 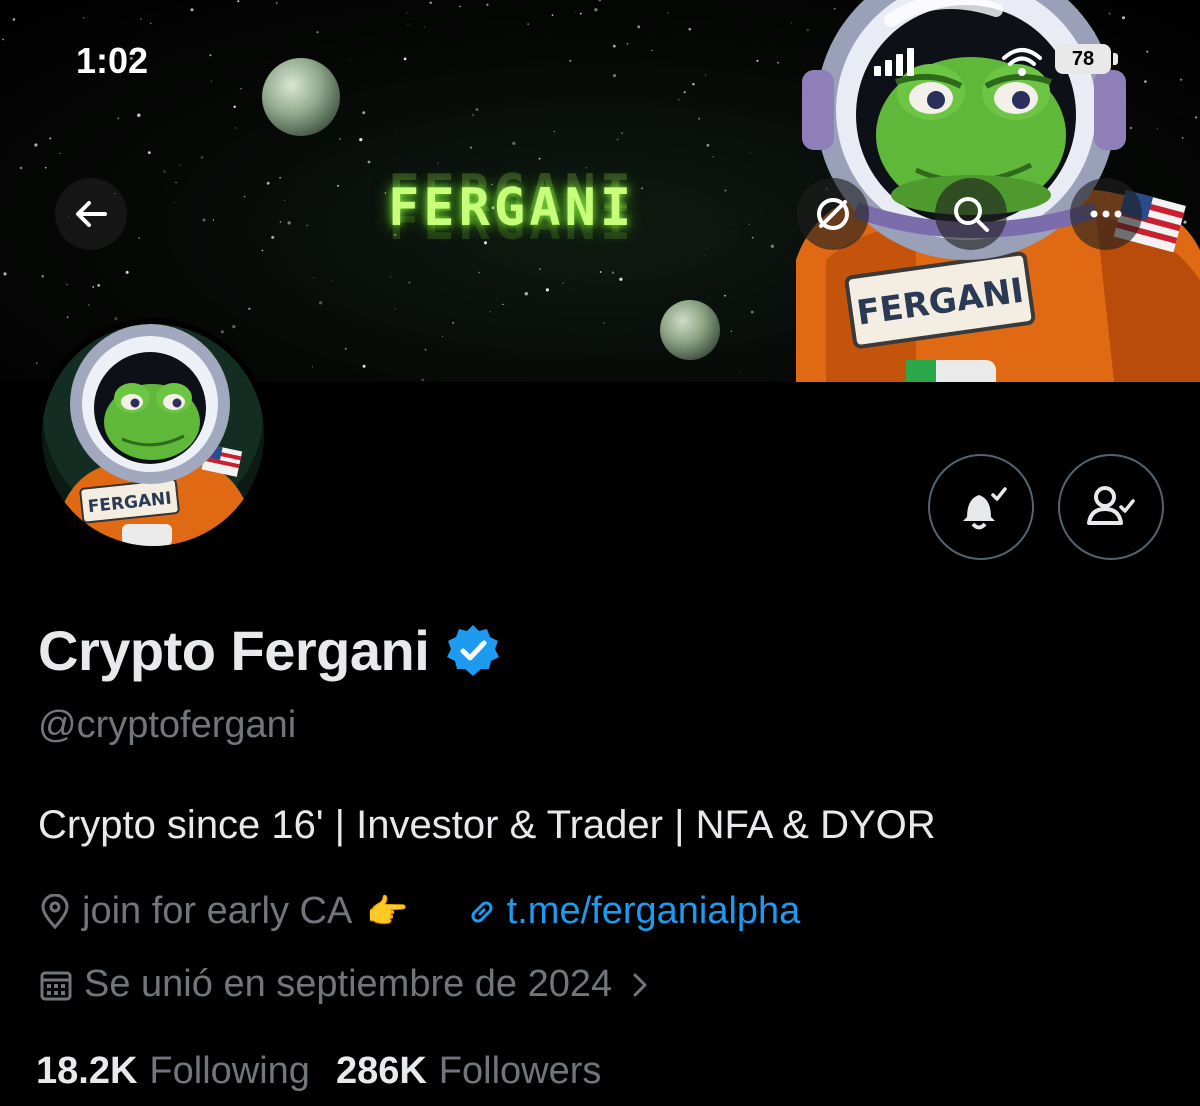 I want to click on bell-check-icon, so click(x=985, y=508).